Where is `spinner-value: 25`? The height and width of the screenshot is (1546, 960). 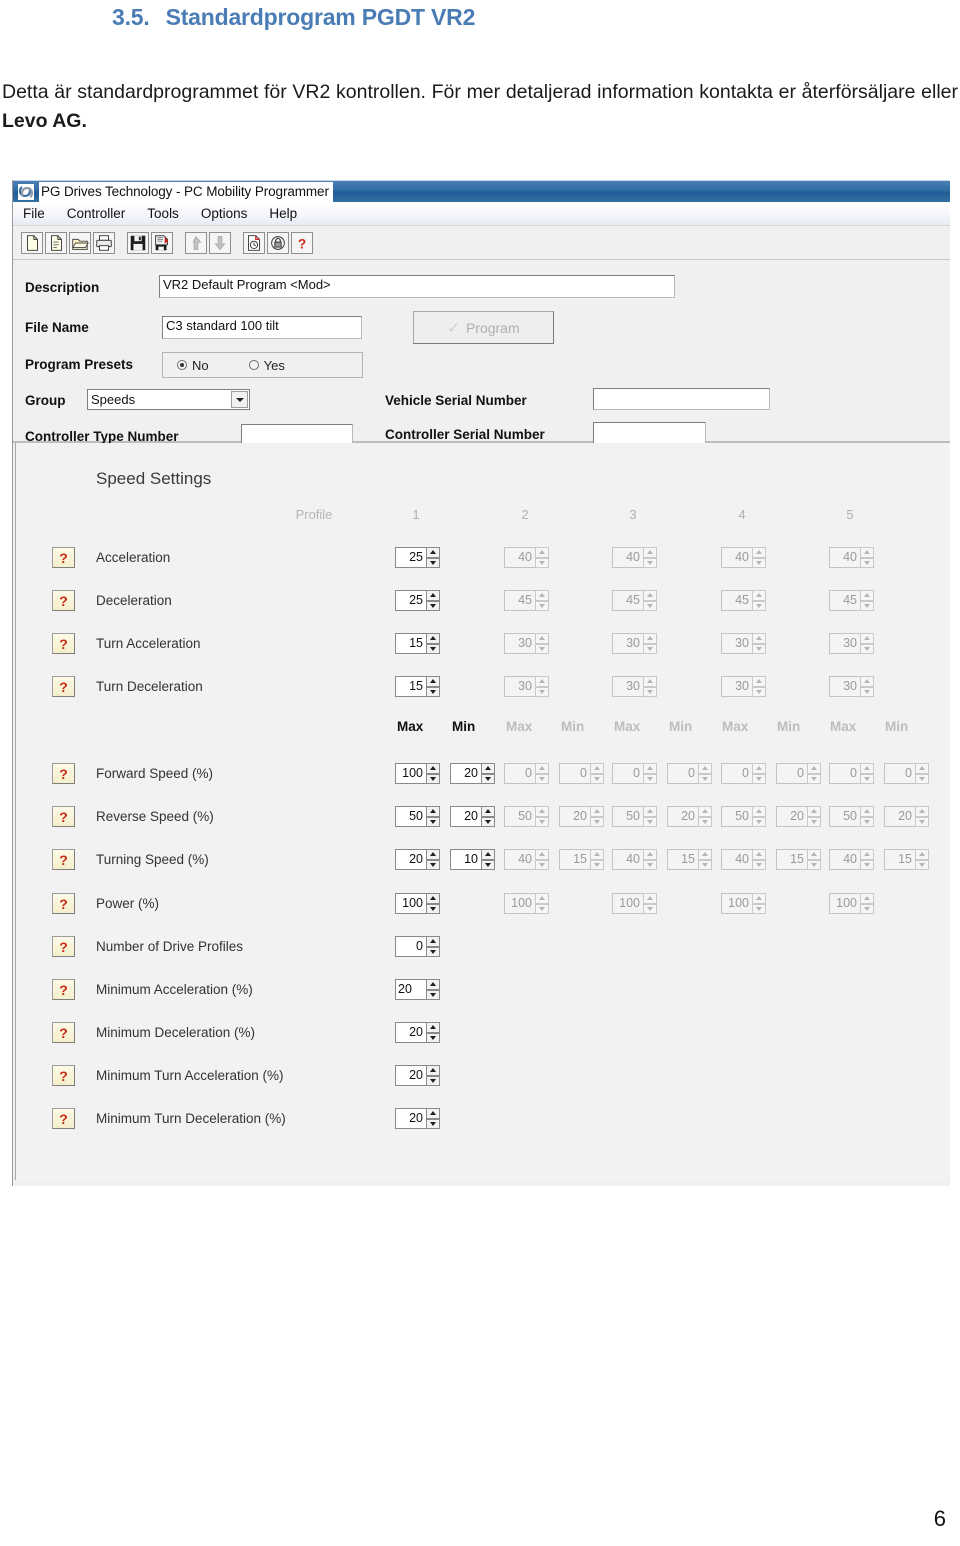
spinner-value: 25 is located at coordinates (410, 557).